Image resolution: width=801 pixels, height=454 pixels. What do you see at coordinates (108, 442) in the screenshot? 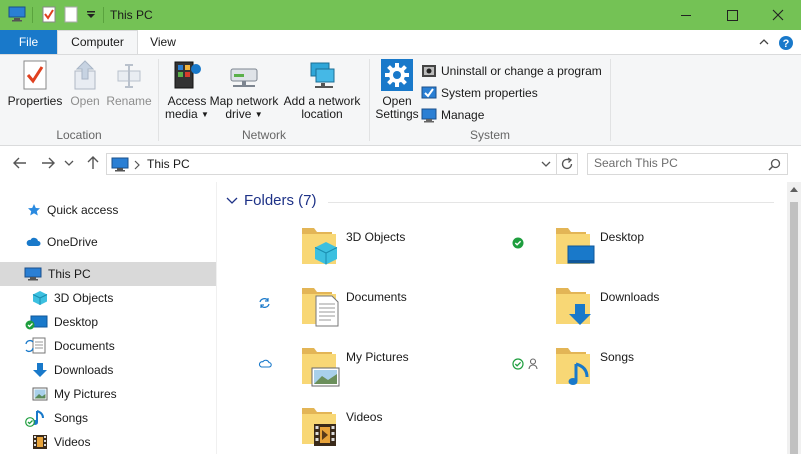
I see `nav-item-videos: Videos` at bounding box center [108, 442].